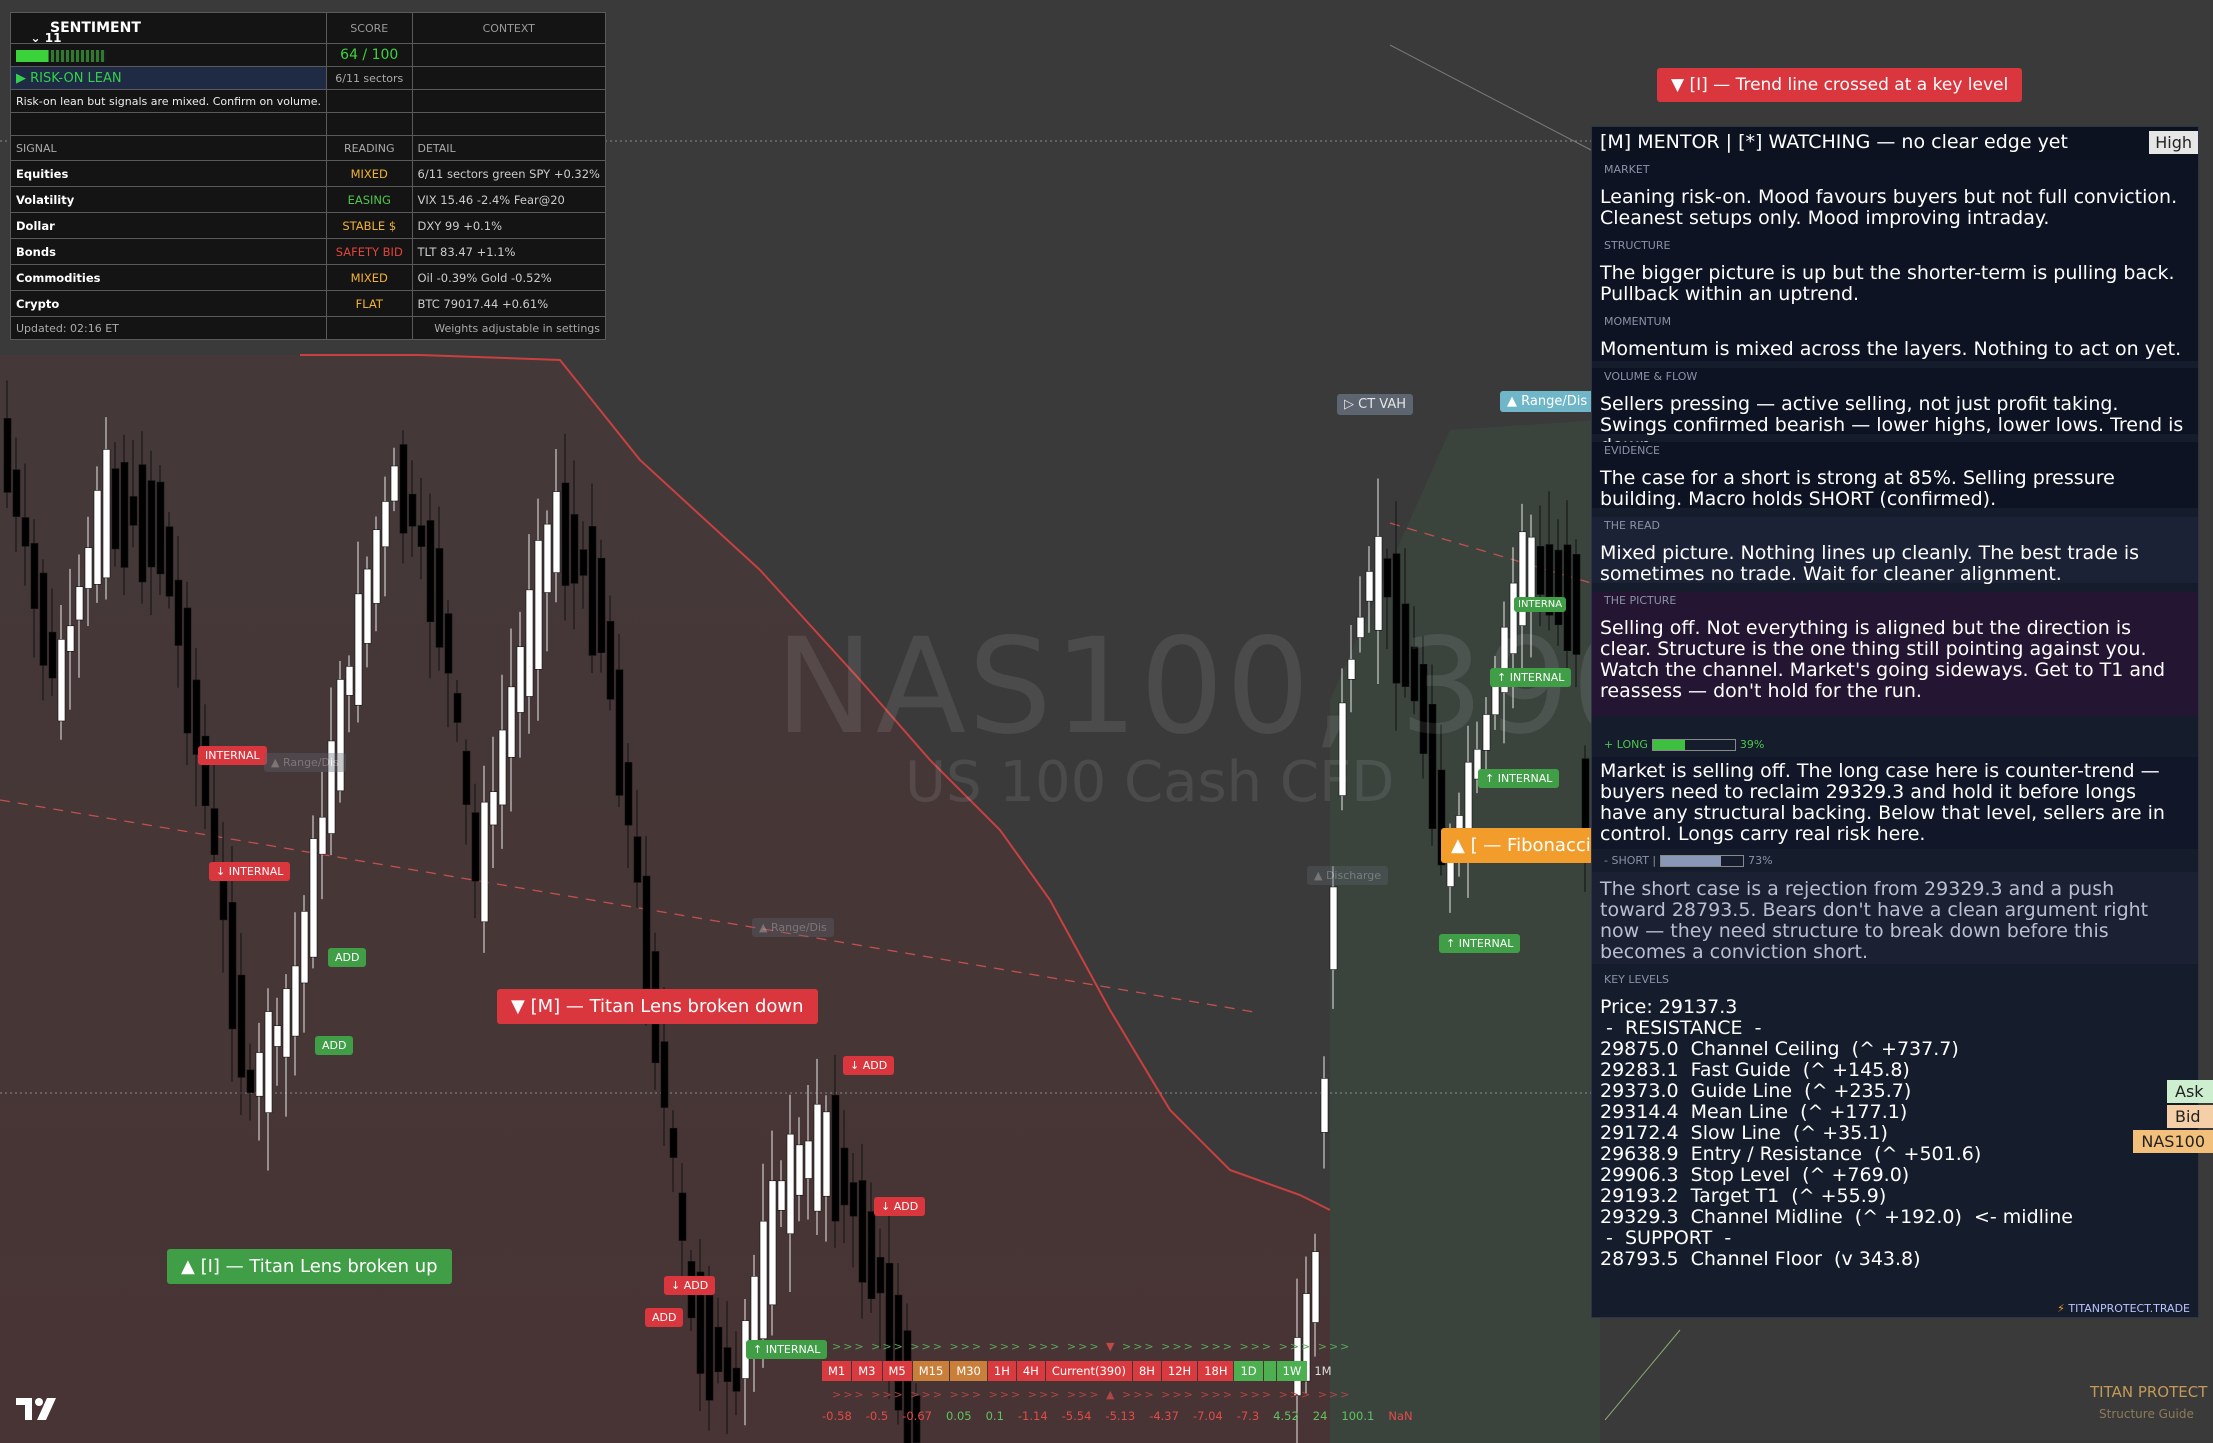 Image resolution: width=2213 pixels, height=1443 pixels. What do you see at coordinates (867, 1371) in the screenshot?
I see `timeframe-chip: M3` at bounding box center [867, 1371].